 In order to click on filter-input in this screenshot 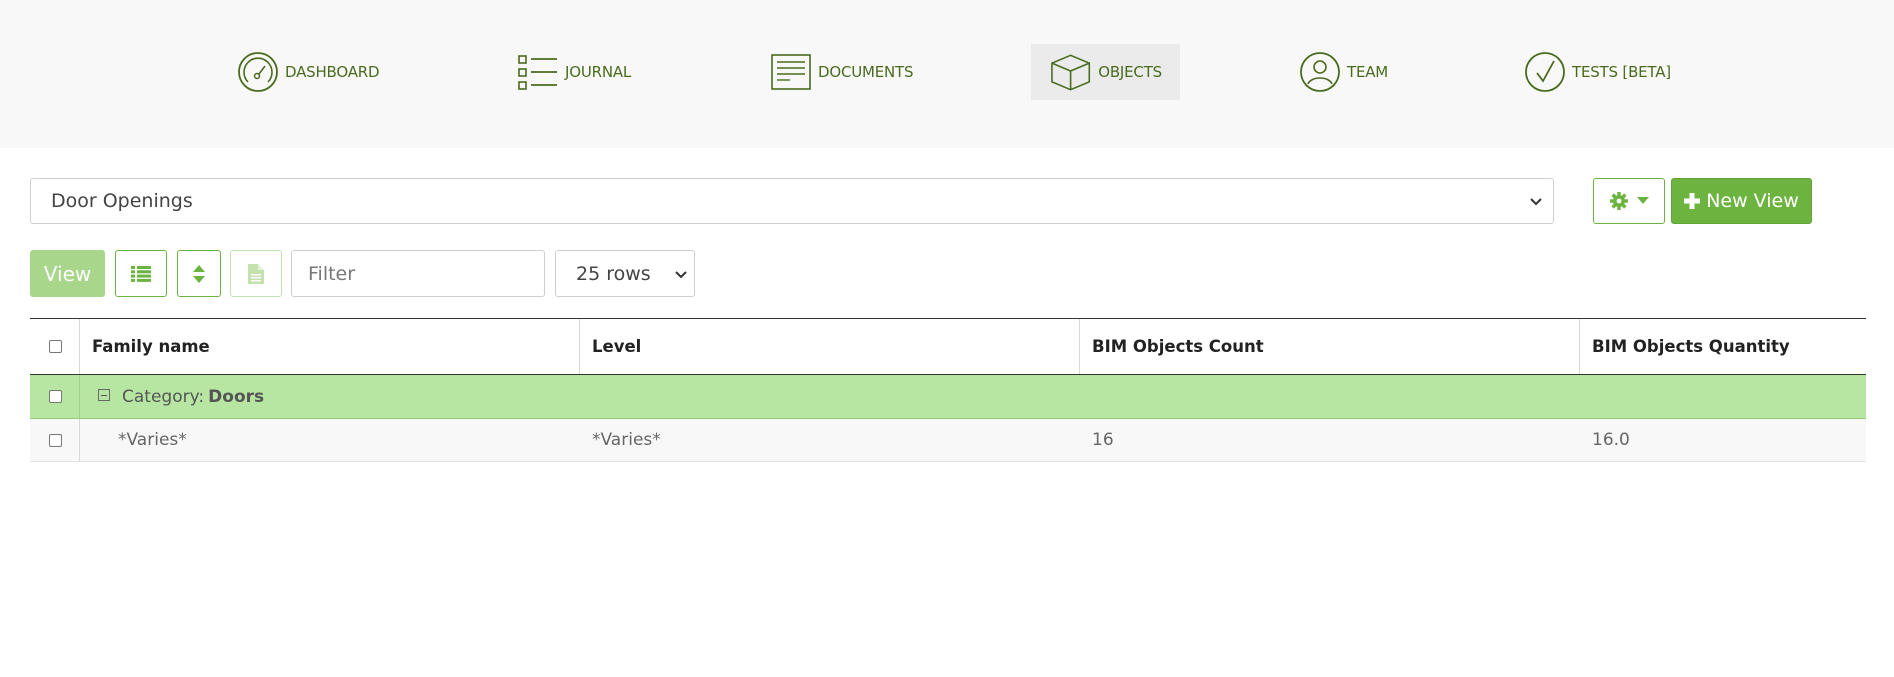, I will do `click(418, 273)`.